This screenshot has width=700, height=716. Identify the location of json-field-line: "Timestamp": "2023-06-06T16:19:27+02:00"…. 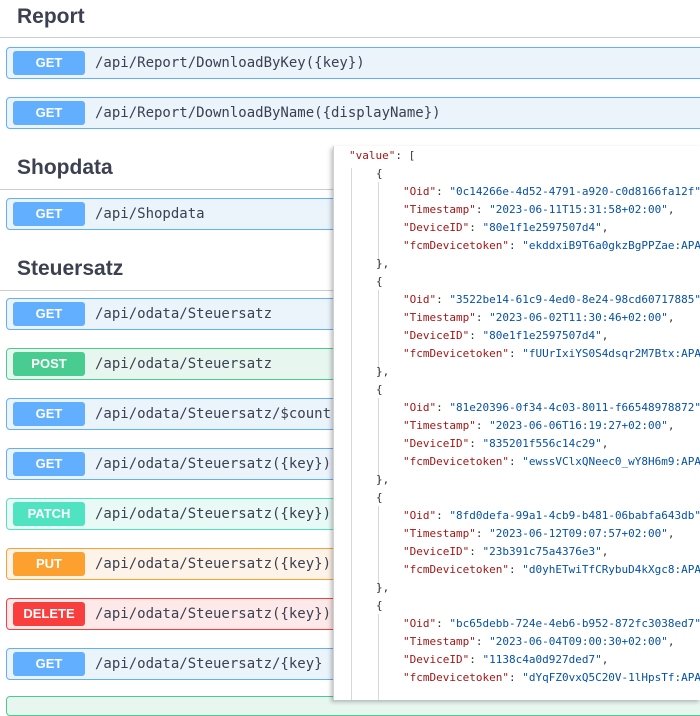
(539, 426).